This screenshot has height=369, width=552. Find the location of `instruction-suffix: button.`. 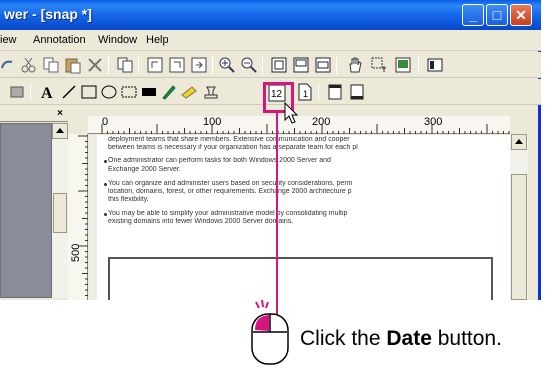

instruction-suffix: button. is located at coordinates (466, 338).